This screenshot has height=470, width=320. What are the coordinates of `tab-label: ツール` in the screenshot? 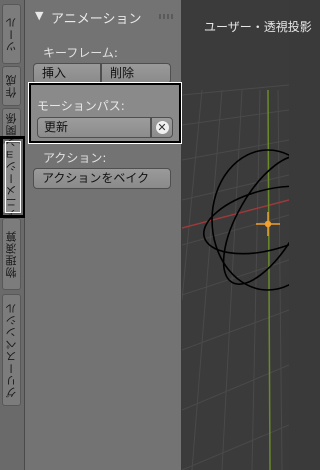 It's located at (11, 34).